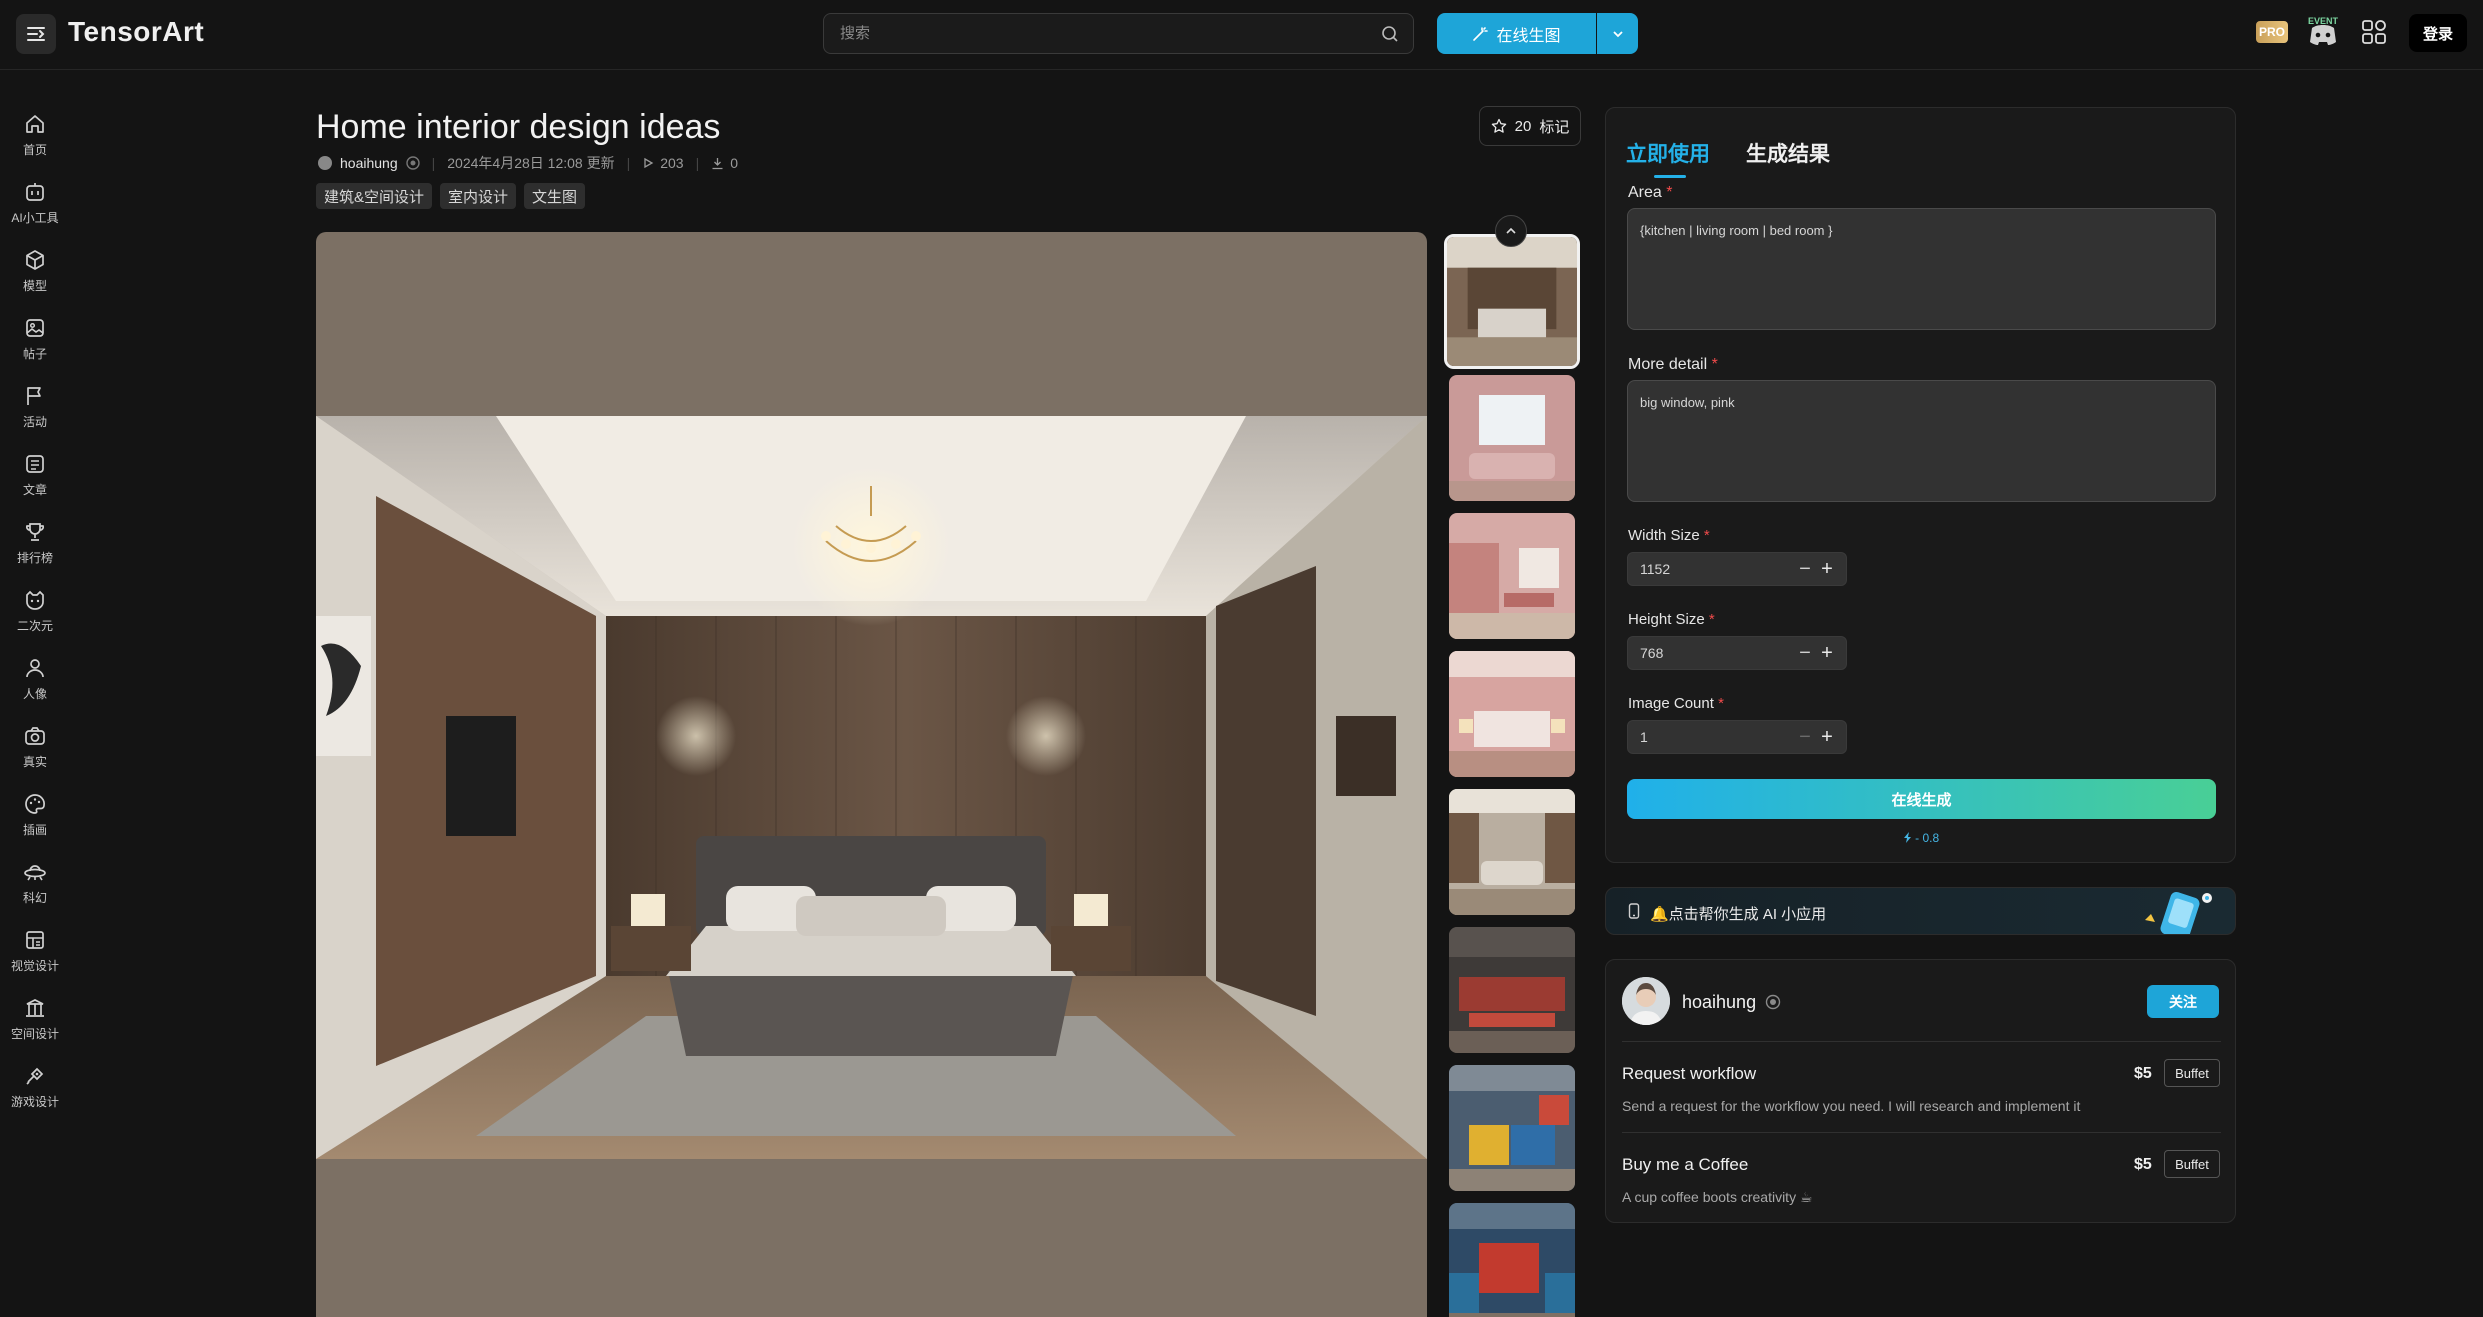  What do you see at coordinates (1827, 737) in the screenshot?
I see `count-increment-button: +` at bounding box center [1827, 737].